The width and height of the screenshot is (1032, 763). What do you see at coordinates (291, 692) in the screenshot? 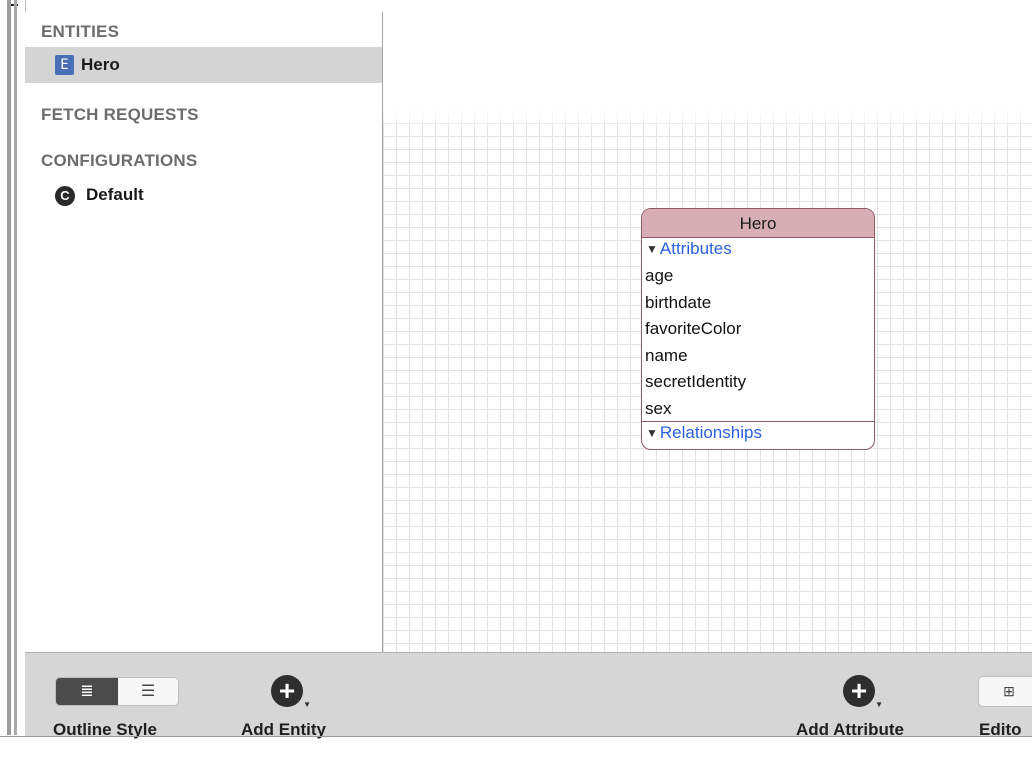
I see `add-entity-button: + ▼` at bounding box center [291, 692].